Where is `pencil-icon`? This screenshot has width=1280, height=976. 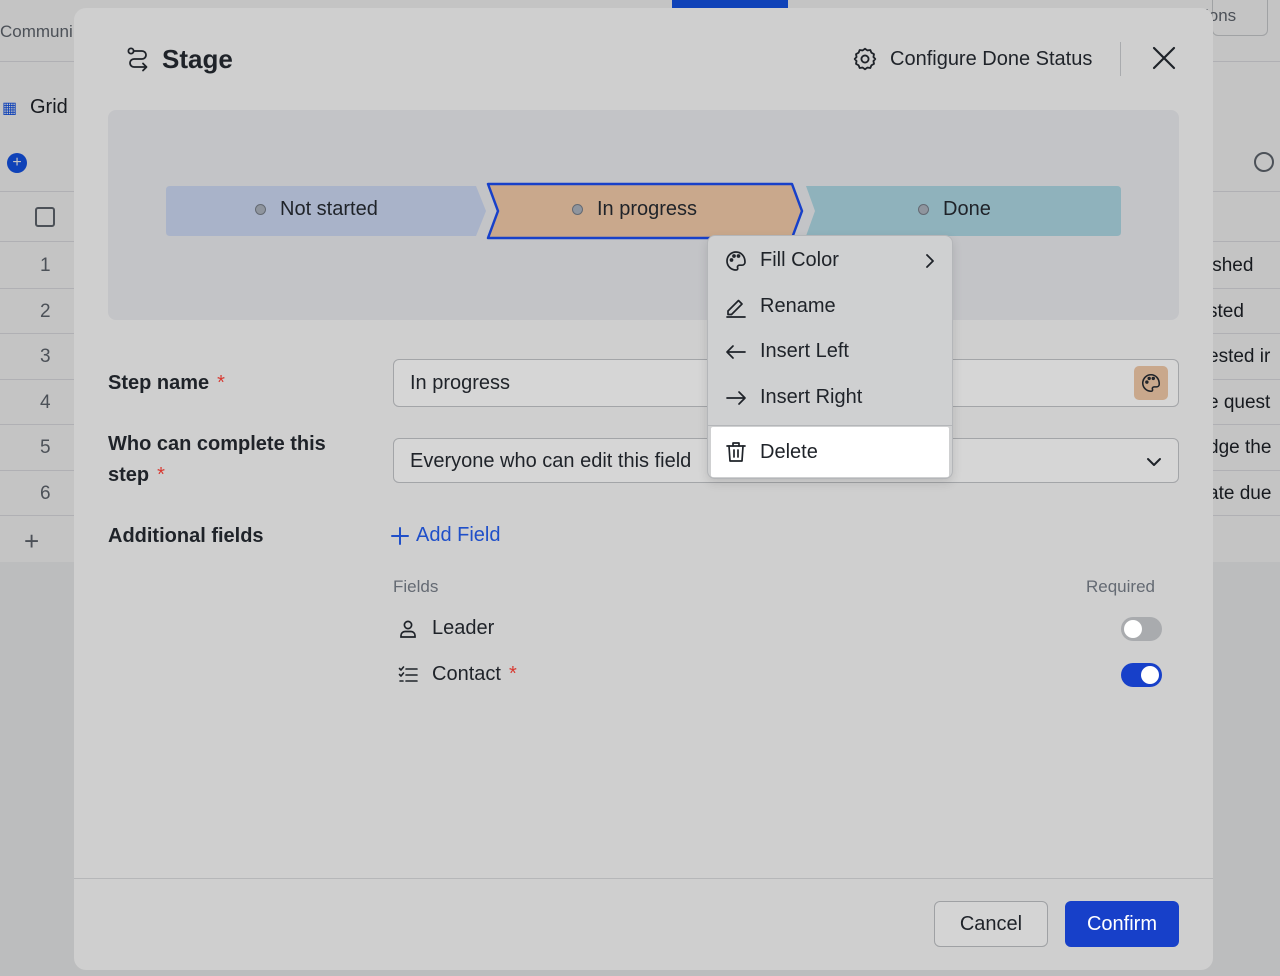
pencil-icon is located at coordinates (736, 308).